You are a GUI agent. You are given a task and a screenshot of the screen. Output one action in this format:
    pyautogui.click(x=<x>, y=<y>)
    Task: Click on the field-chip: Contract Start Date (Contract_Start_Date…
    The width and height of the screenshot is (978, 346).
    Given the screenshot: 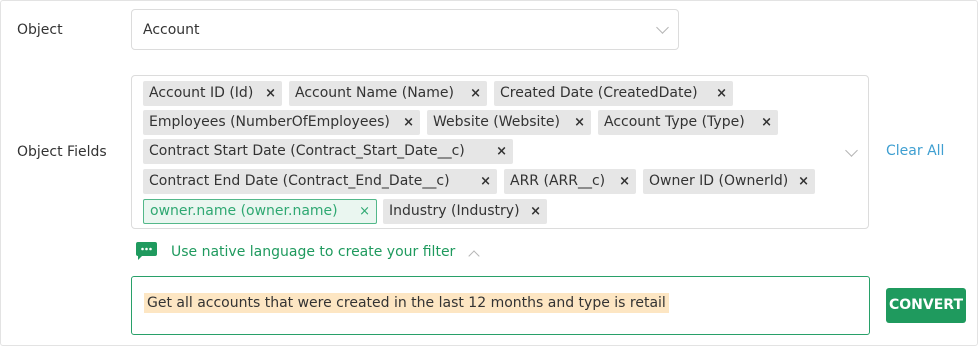 What is the action you would take?
    pyautogui.click(x=328, y=151)
    